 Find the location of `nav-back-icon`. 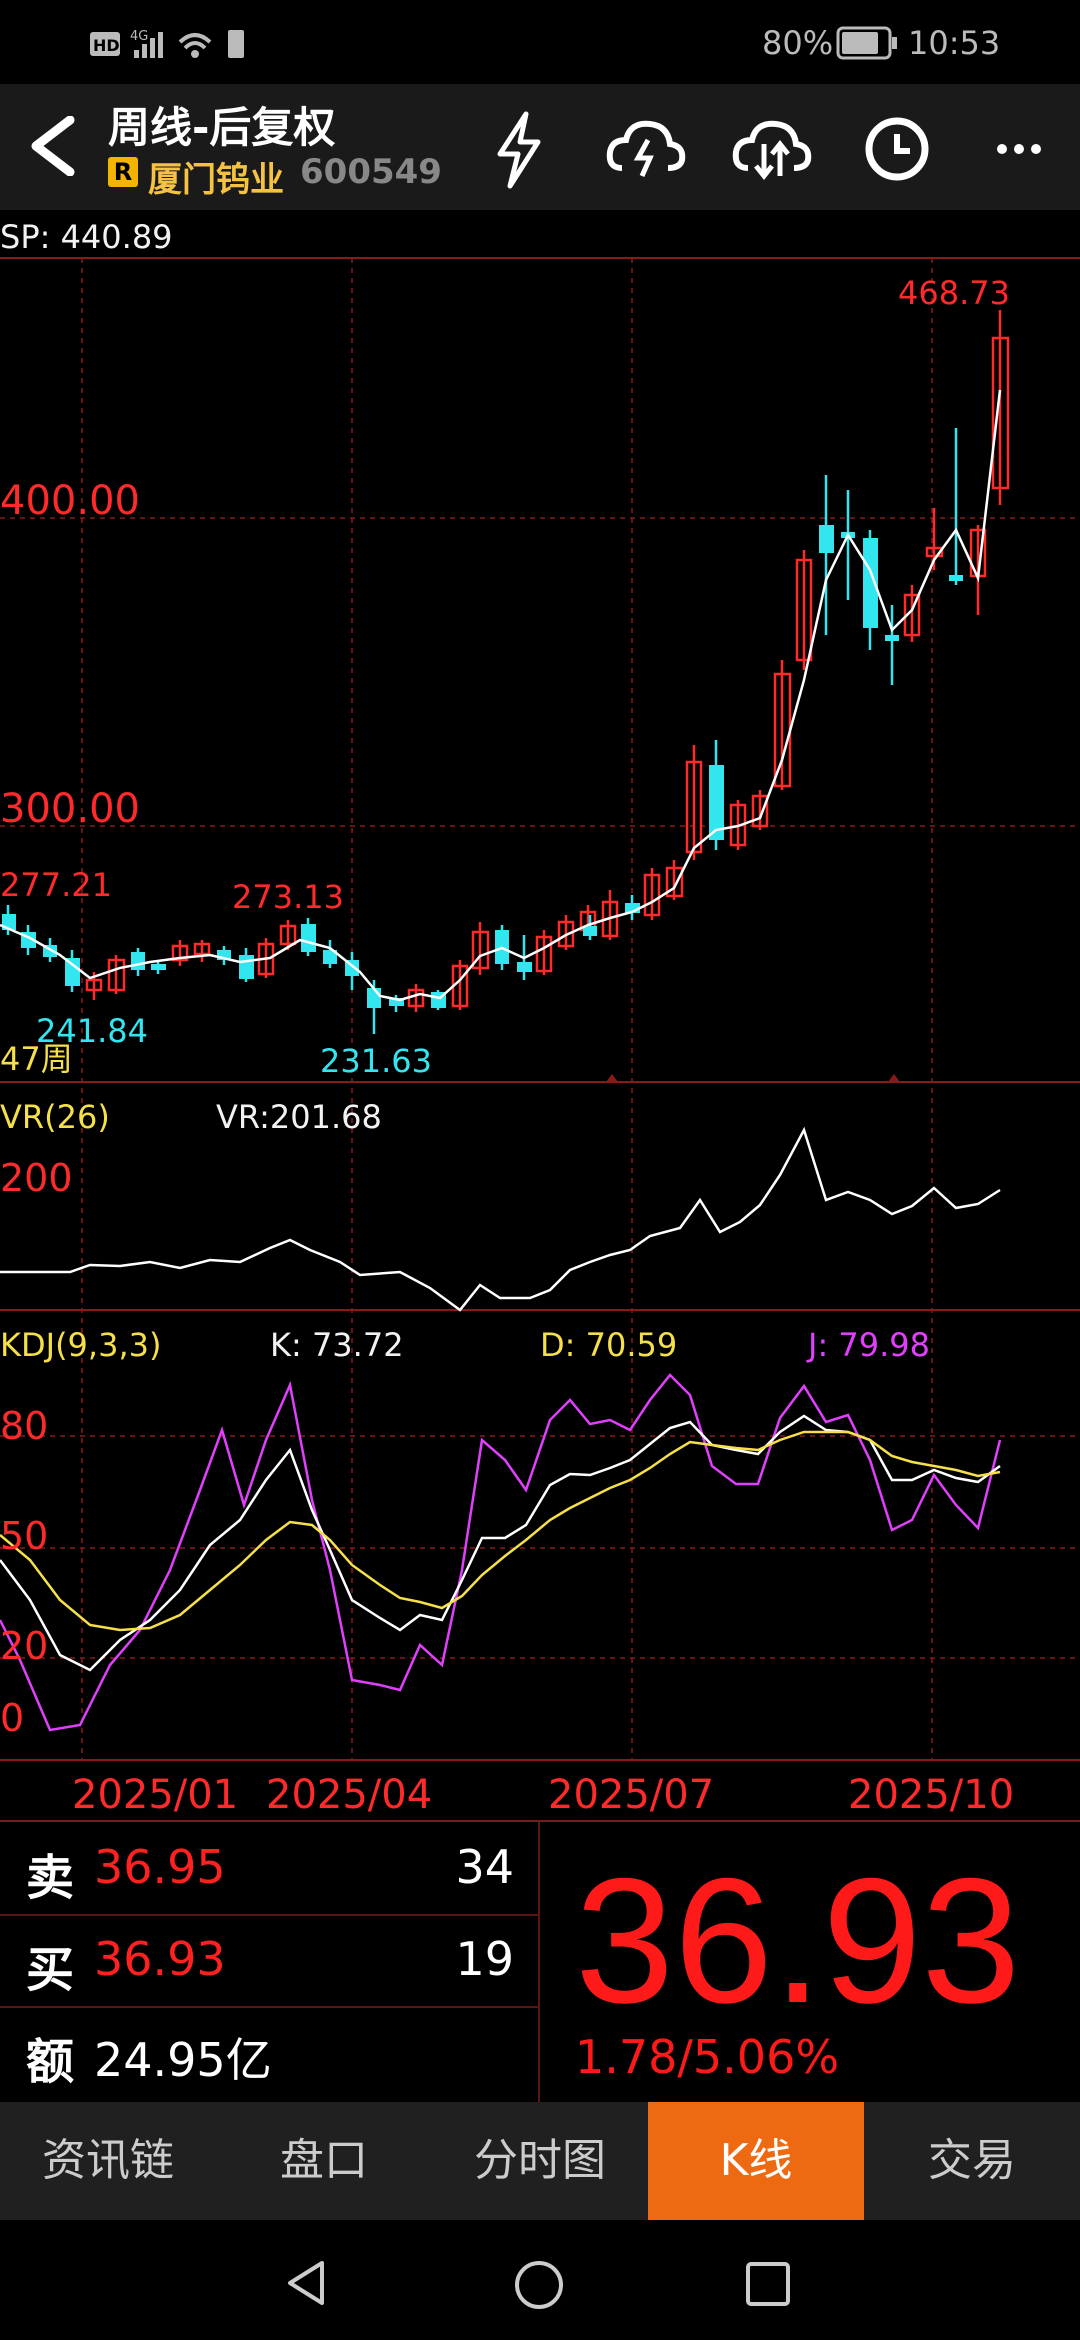

nav-back-icon is located at coordinates (307, 2283).